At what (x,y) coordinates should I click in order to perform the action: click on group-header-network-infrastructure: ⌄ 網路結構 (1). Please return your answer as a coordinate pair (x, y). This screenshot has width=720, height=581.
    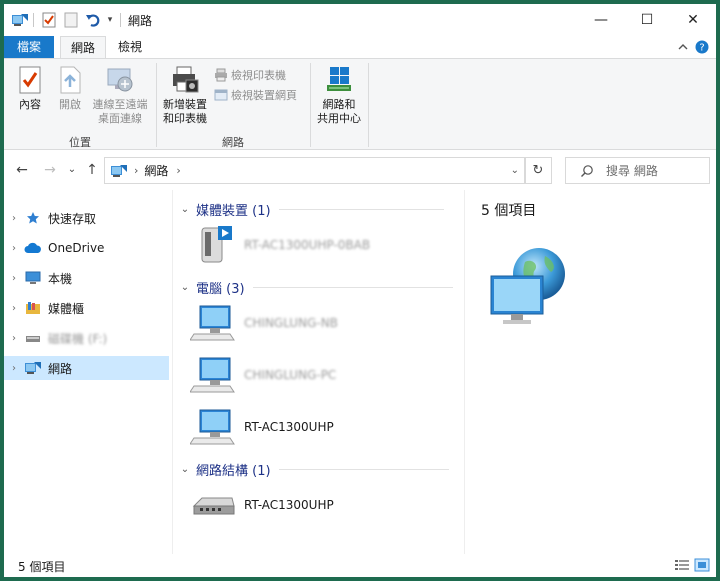
    Looking at the image, I should click on (313, 469).